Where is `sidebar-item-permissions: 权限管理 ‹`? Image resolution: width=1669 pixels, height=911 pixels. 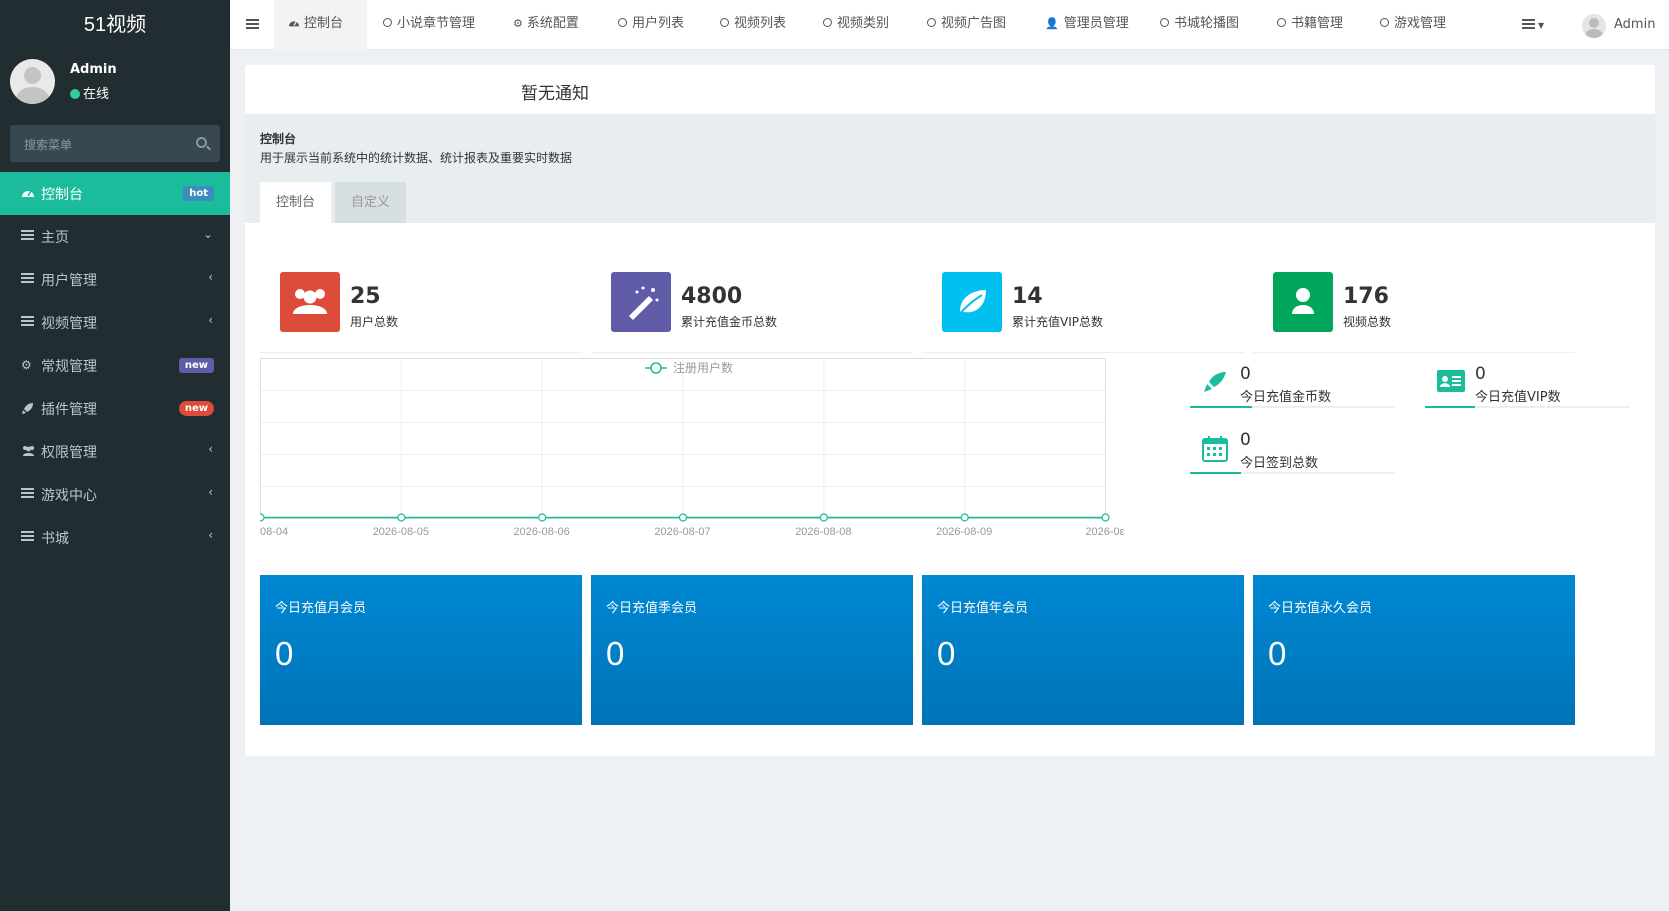 sidebar-item-permissions: 权限管理 ‹ is located at coordinates (115, 451).